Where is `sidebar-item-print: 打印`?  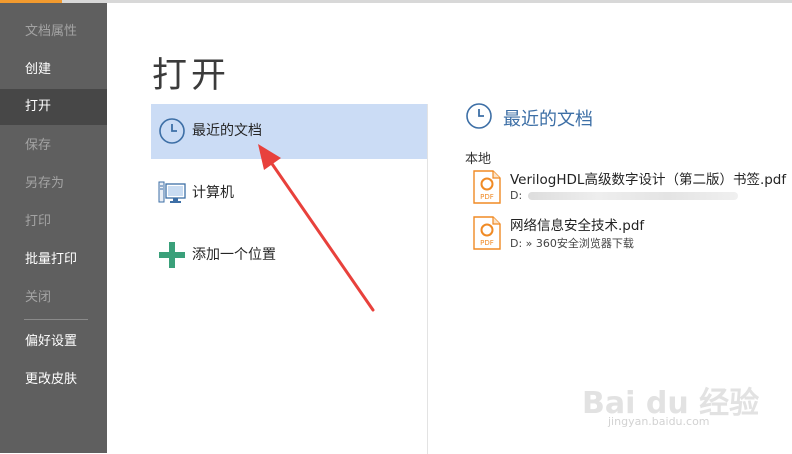 sidebar-item-print: 打印 is located at coordinates (53, 222).